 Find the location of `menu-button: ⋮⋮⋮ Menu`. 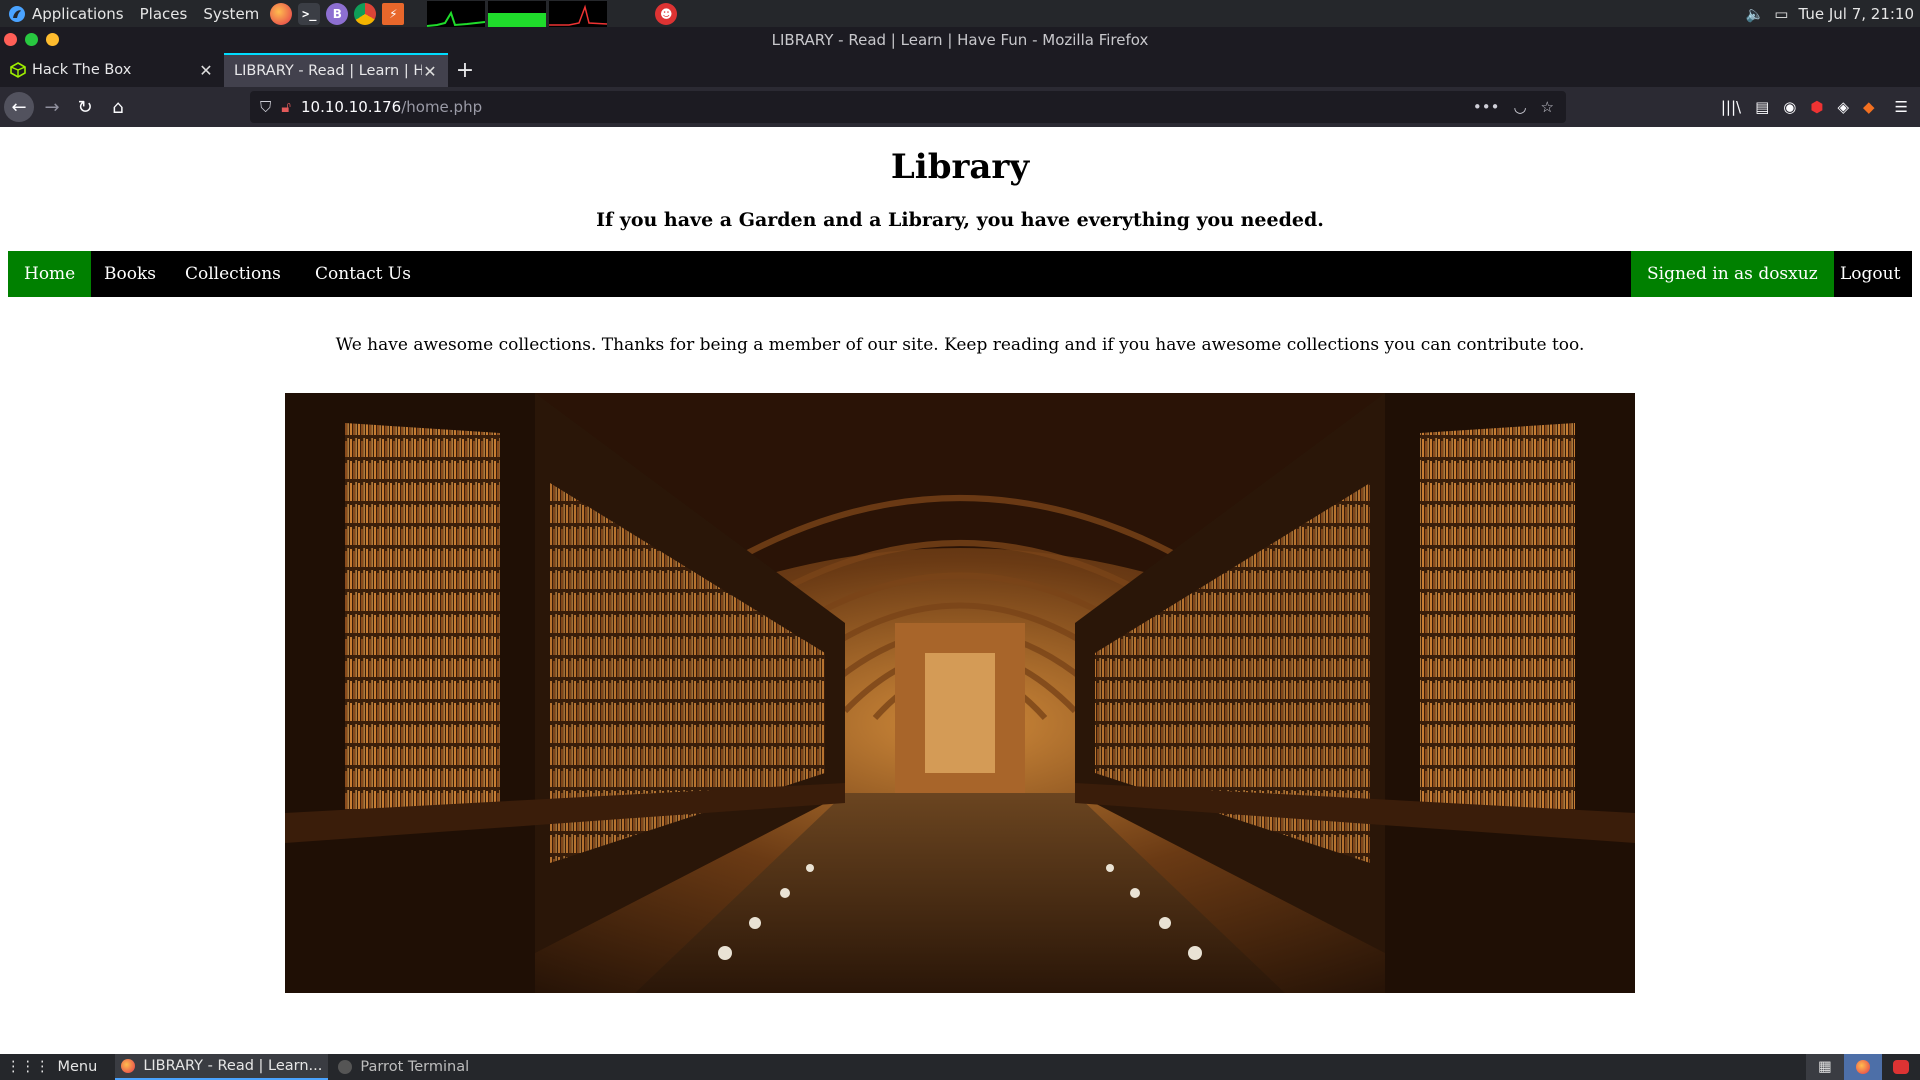

menu-button: ⋮⋮⋮ Menu is located at coordinates (51, 1067).